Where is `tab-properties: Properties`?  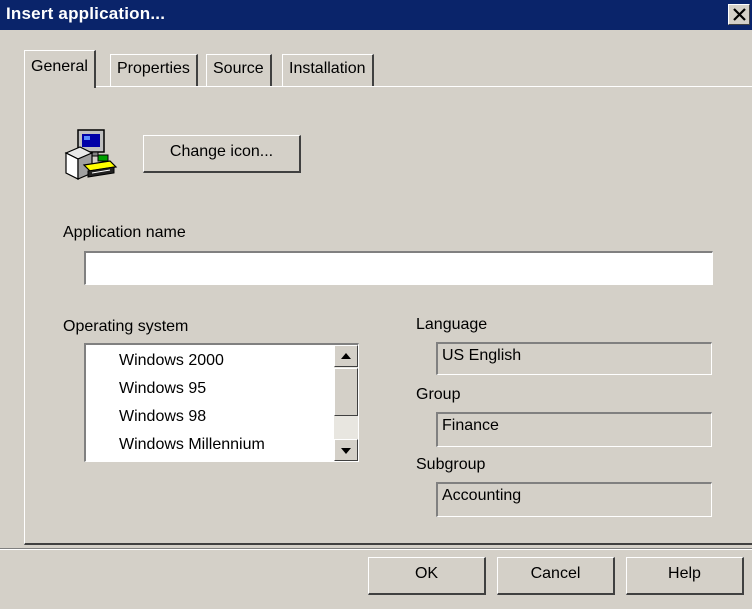 tab-properties: Properties is located at coordinates (154, 70).